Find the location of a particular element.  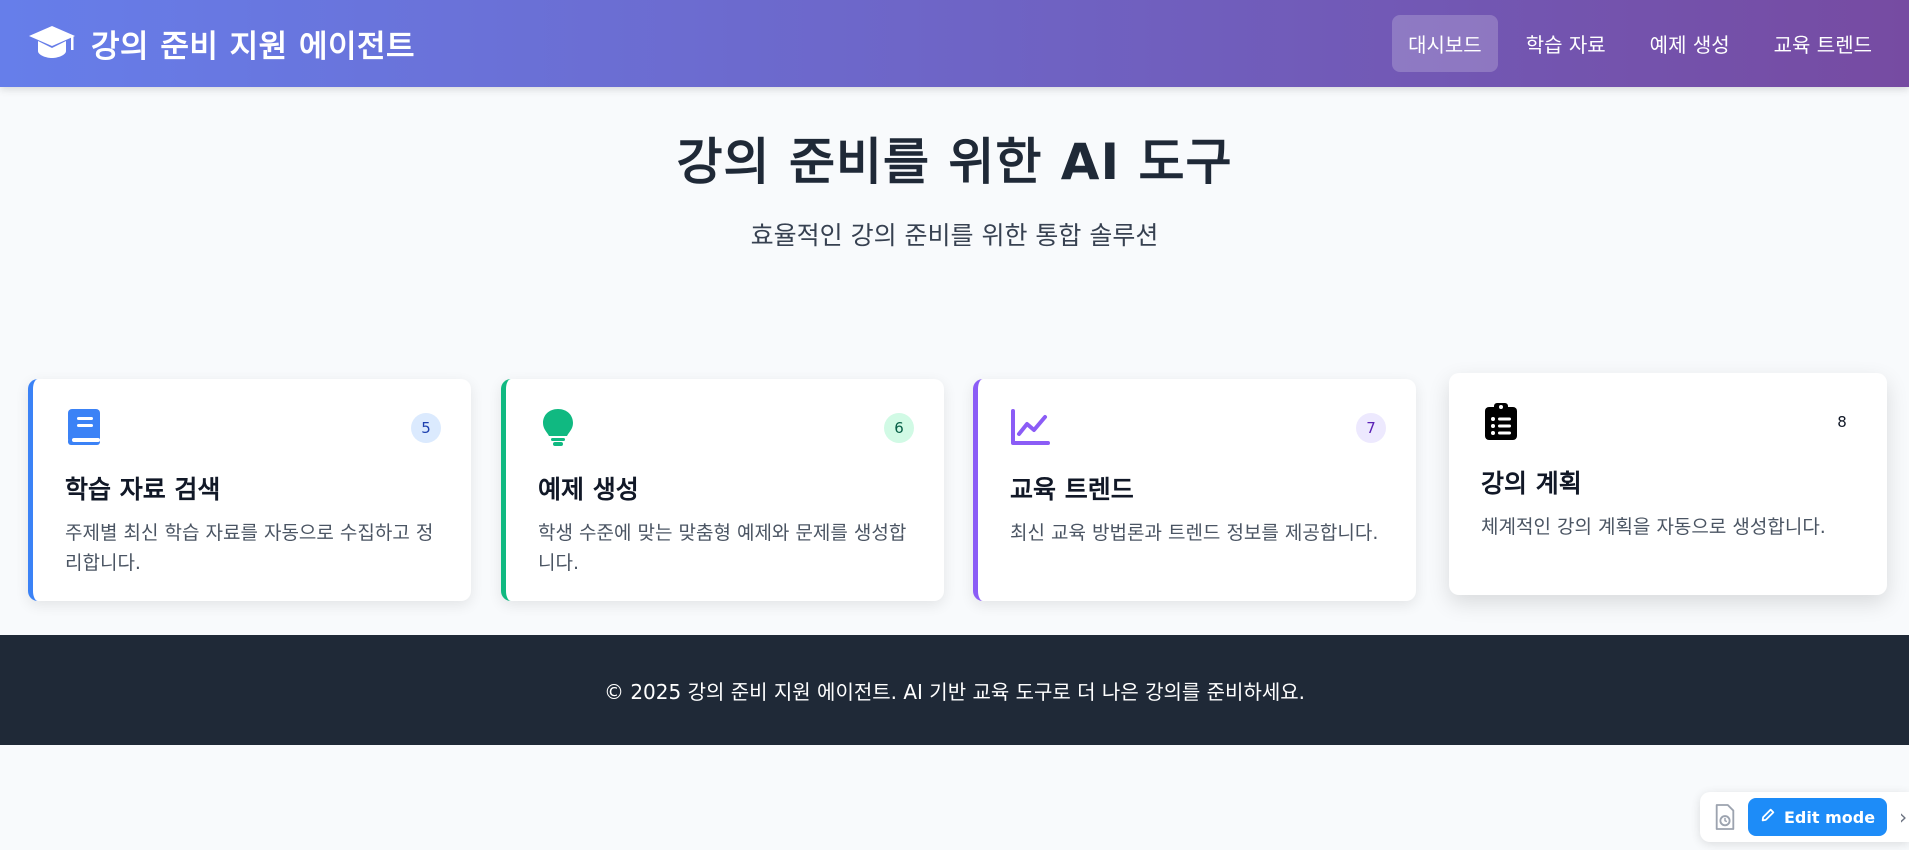

card-badge: 8 is located at coordinates (1842, 422).